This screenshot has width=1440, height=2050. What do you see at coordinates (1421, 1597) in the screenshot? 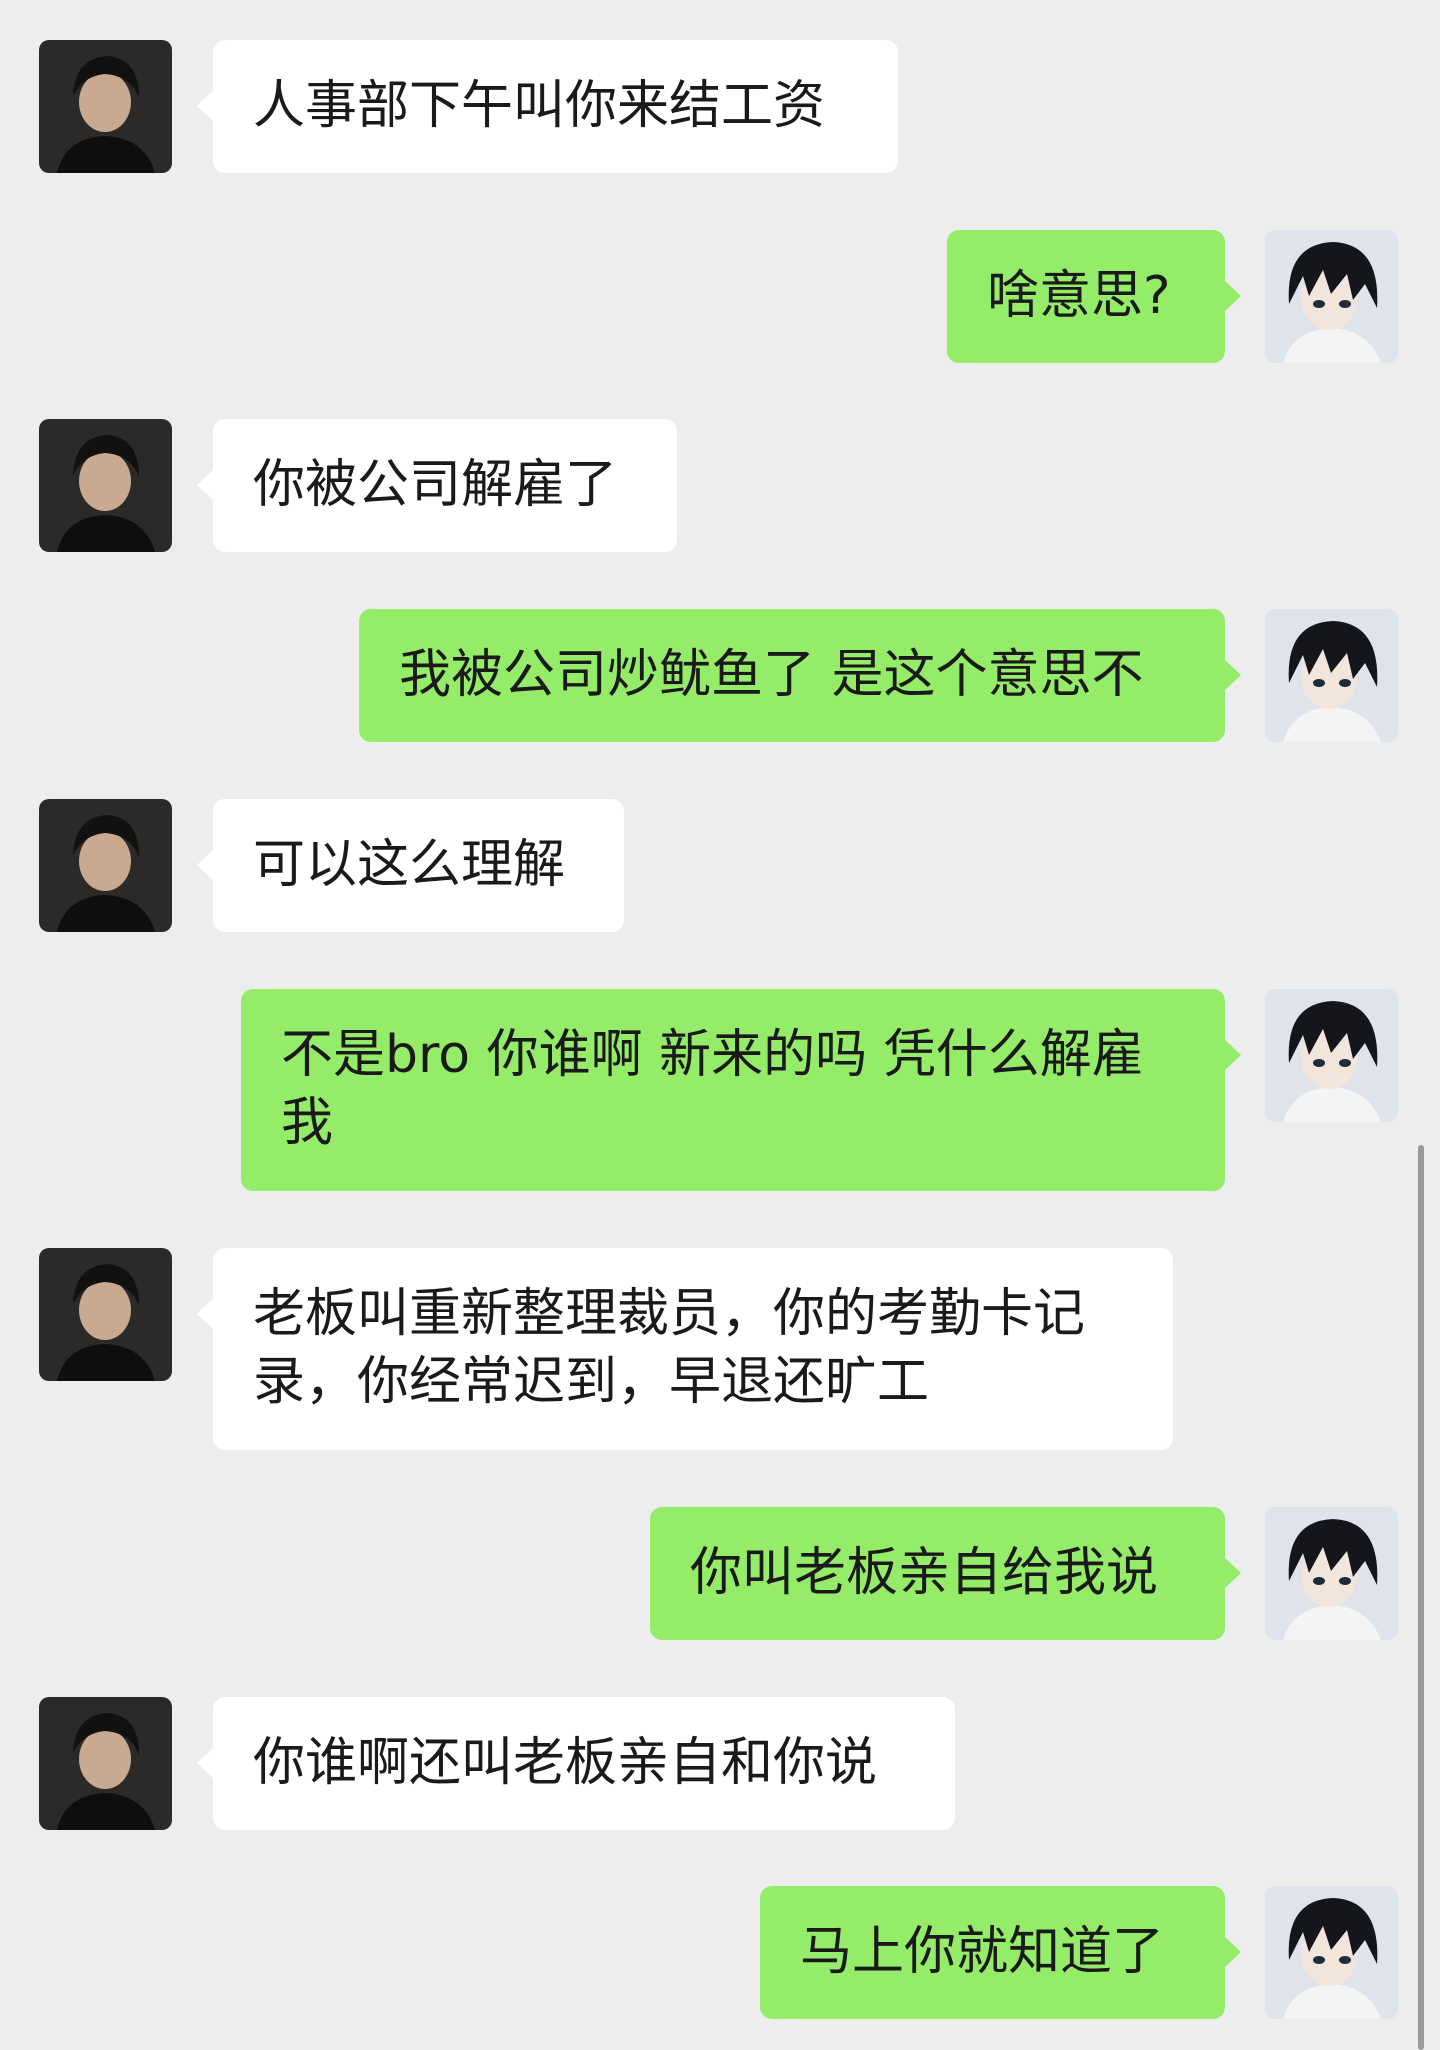
I see `scrollbar` at bounding box center [1421, 1597].